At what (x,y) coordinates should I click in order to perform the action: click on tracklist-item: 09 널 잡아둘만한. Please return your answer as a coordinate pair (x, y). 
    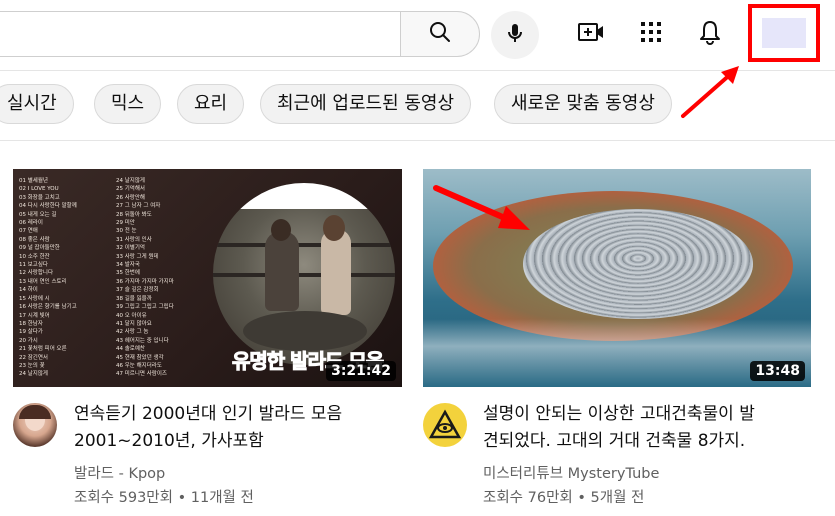
    Looking at the image, I should click on (39, 248).